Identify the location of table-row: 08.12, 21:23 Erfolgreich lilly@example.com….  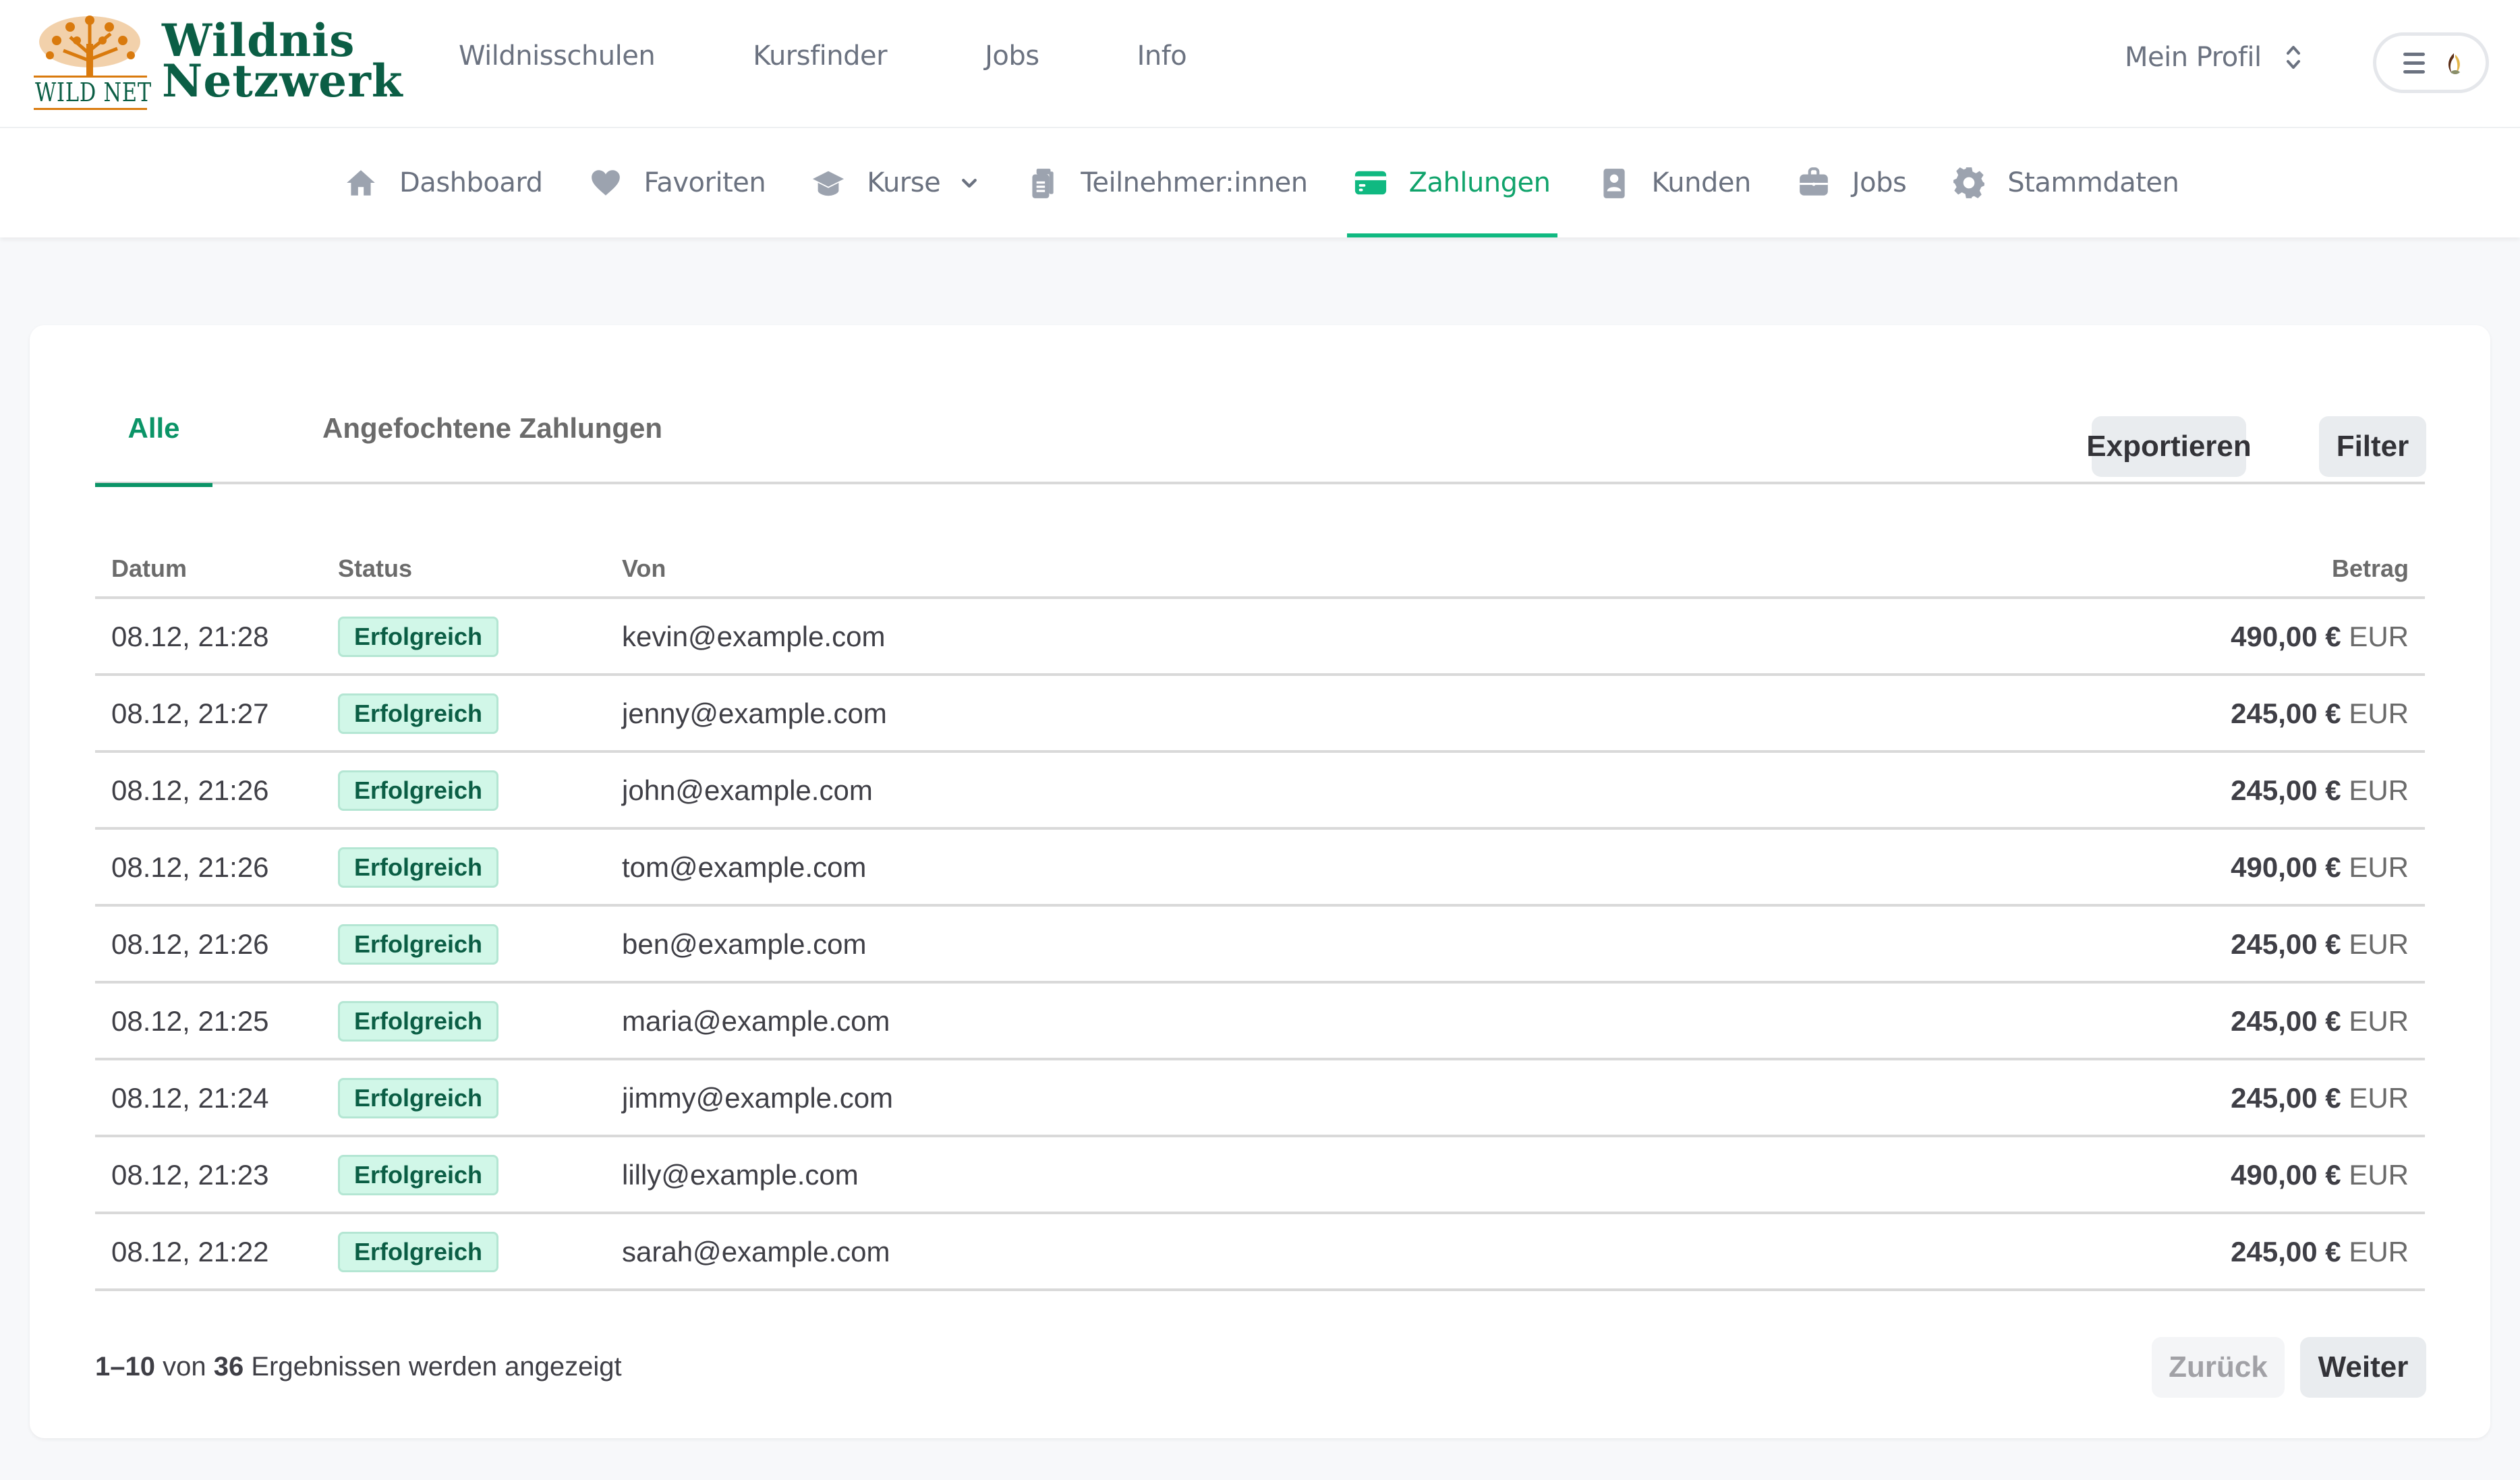
(1260, 1176).